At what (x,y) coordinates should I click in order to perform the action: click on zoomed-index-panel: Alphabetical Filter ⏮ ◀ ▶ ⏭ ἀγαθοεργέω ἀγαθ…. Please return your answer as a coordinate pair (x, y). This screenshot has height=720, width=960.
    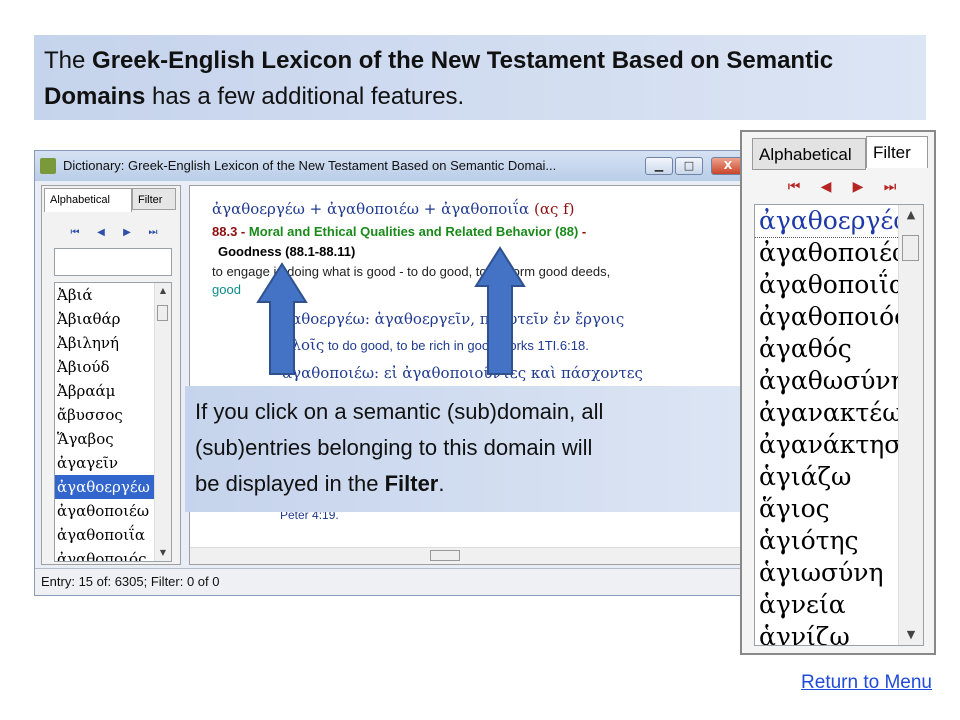
    Looking at the image, I should click on (838, 392).